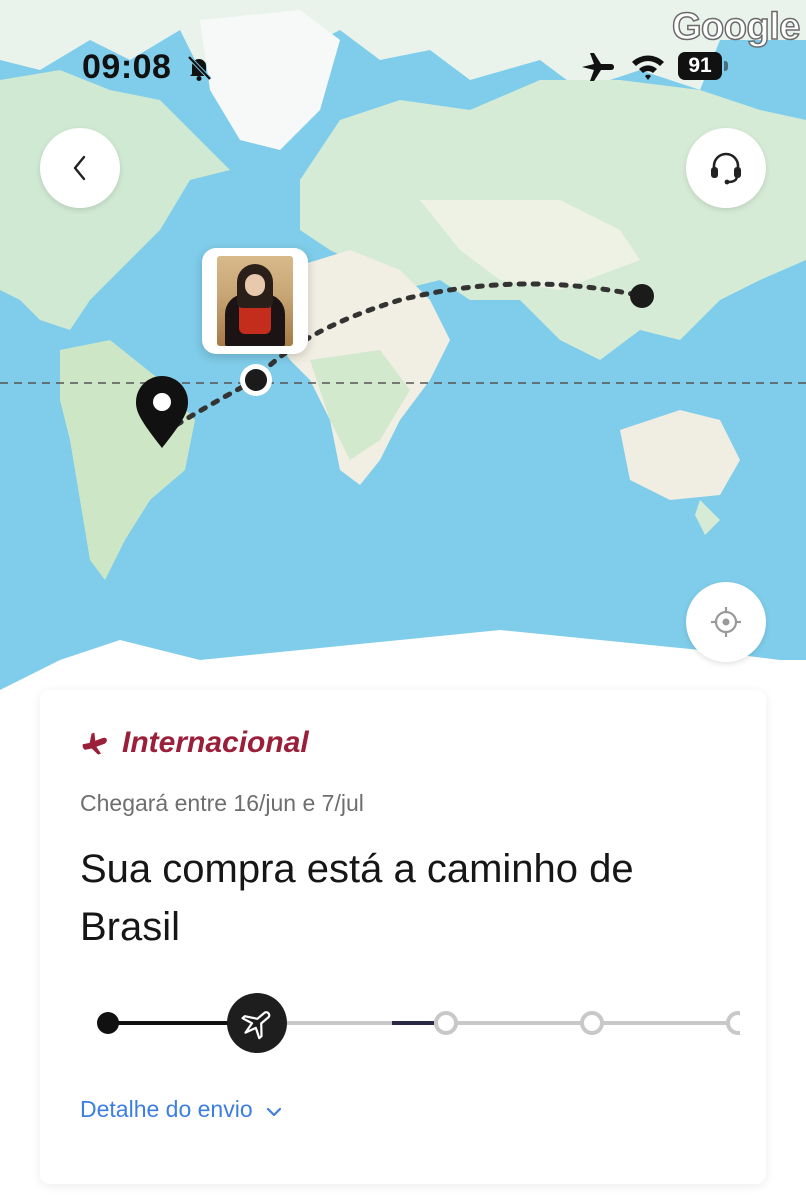 The image size is (806, 1200). I want to click on delivery-estimate: Chegará entre 16/jun e 7/jul, so click(222, 803).